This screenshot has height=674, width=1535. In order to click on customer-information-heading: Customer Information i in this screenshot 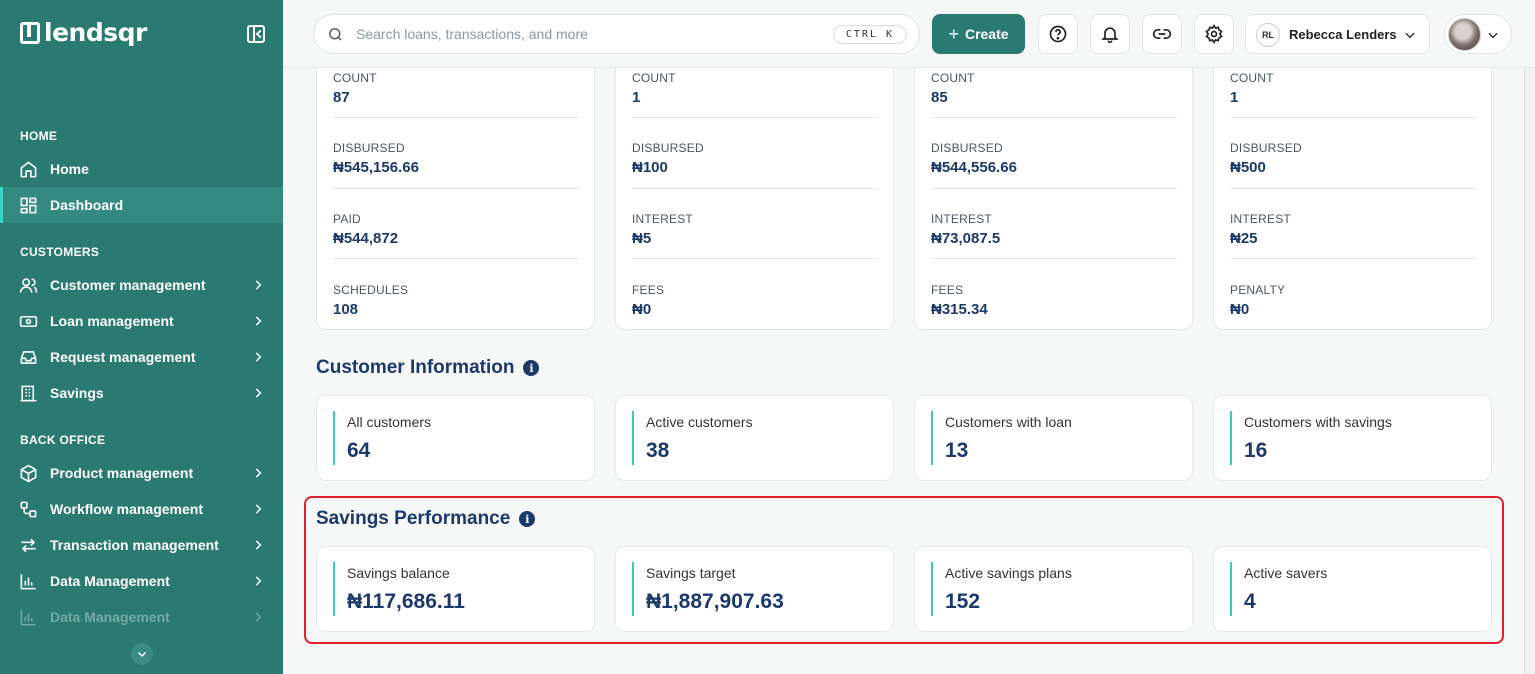, I will do `click(428, 368)`.